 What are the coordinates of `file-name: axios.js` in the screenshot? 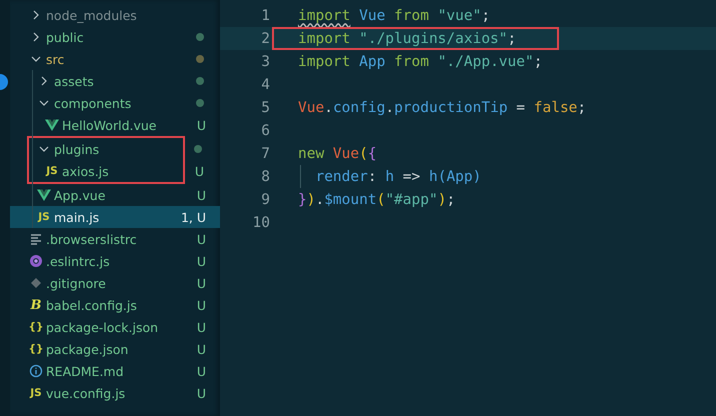 It's located at (86, 171).